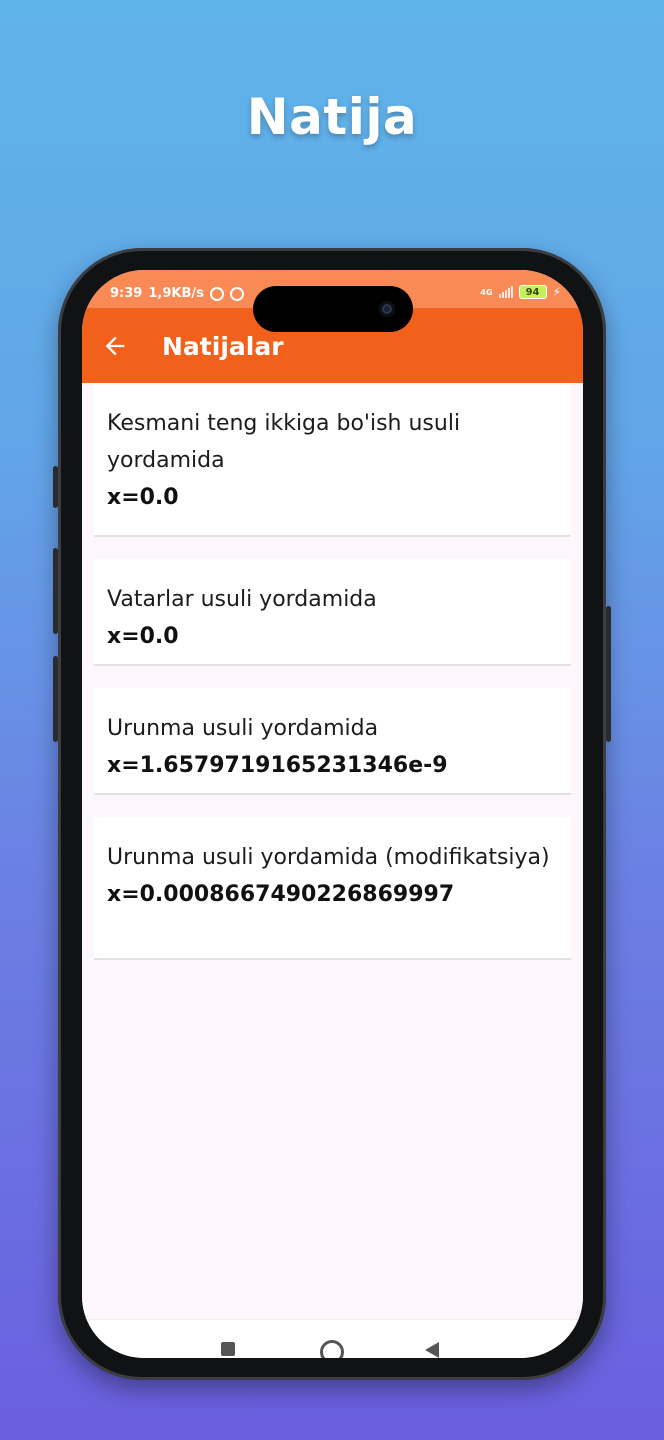 The image size is (664, 1440). I want to click on battery-icon: 94, so click(532, 292).